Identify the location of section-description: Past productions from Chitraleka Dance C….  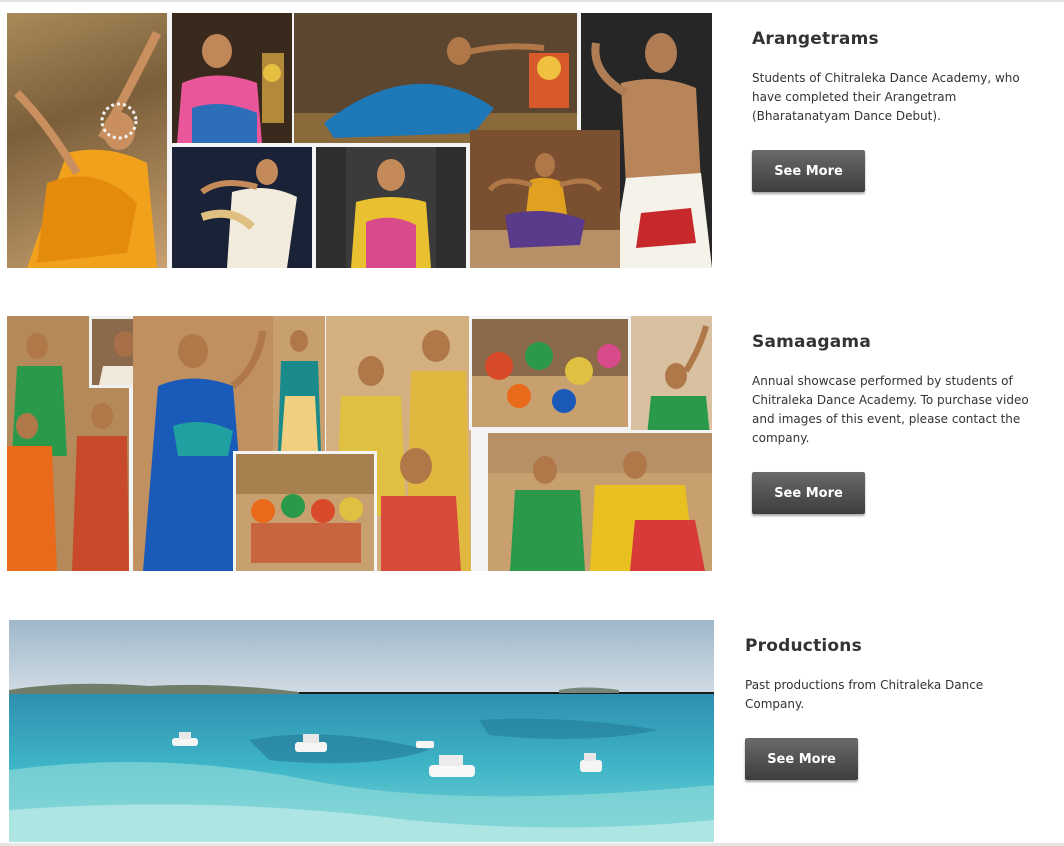
(864, 694).